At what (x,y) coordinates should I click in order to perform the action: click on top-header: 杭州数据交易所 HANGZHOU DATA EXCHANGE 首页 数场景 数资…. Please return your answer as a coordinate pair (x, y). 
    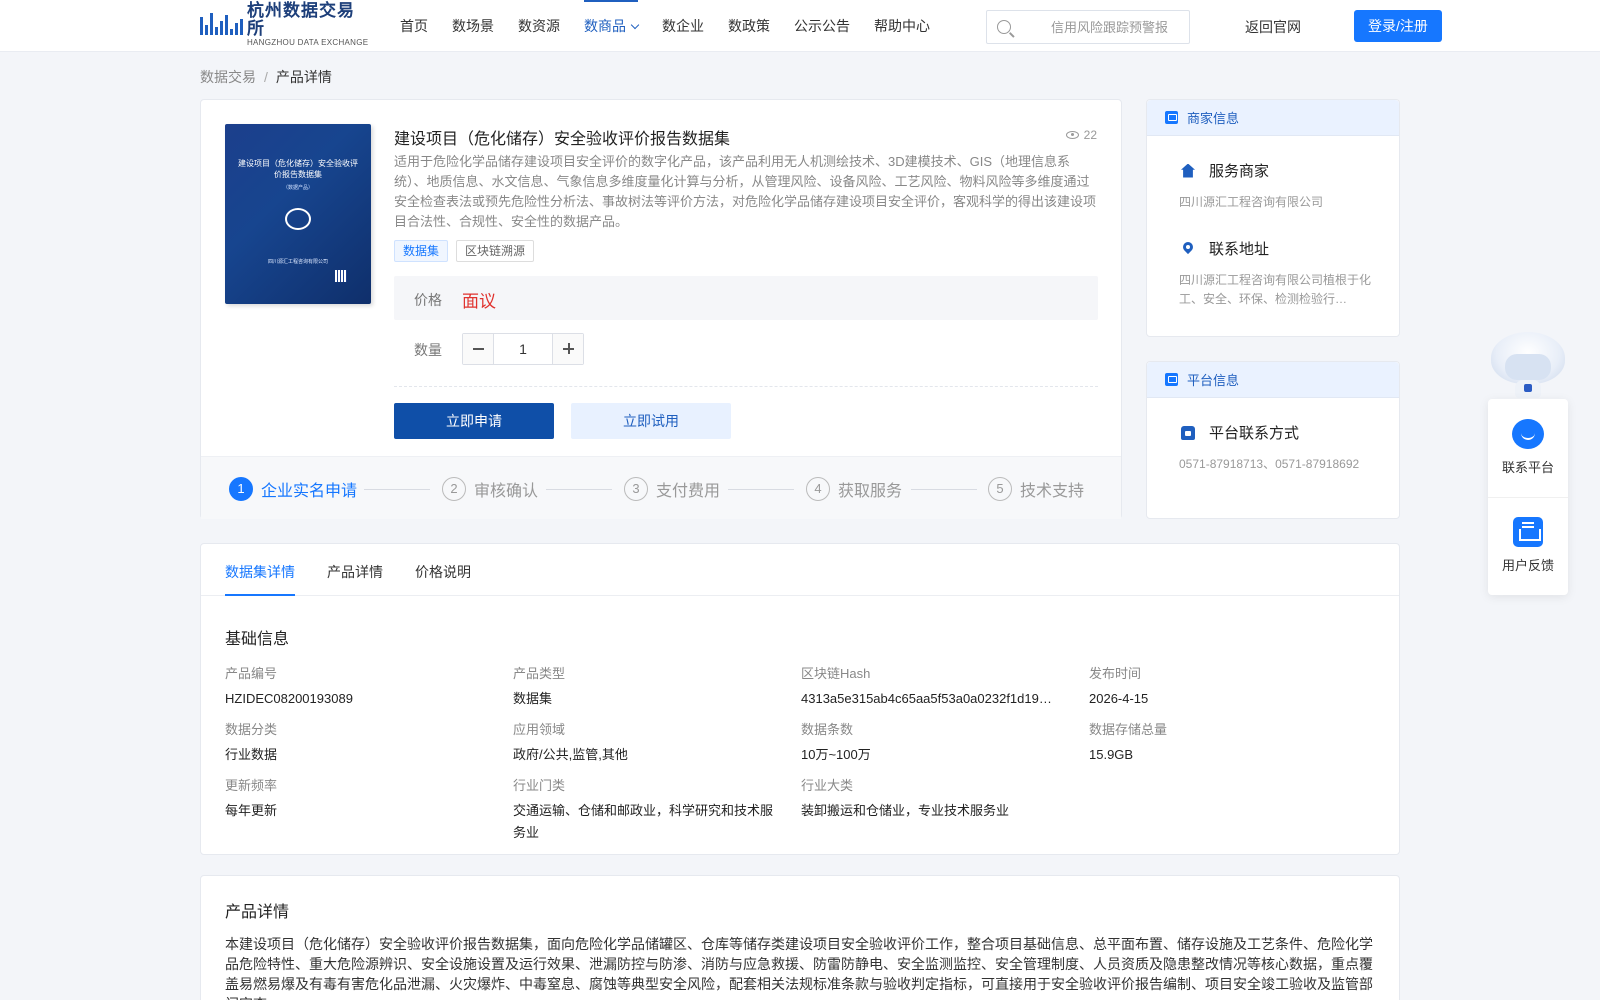
    Looking at the image, I should click on (800, 26).